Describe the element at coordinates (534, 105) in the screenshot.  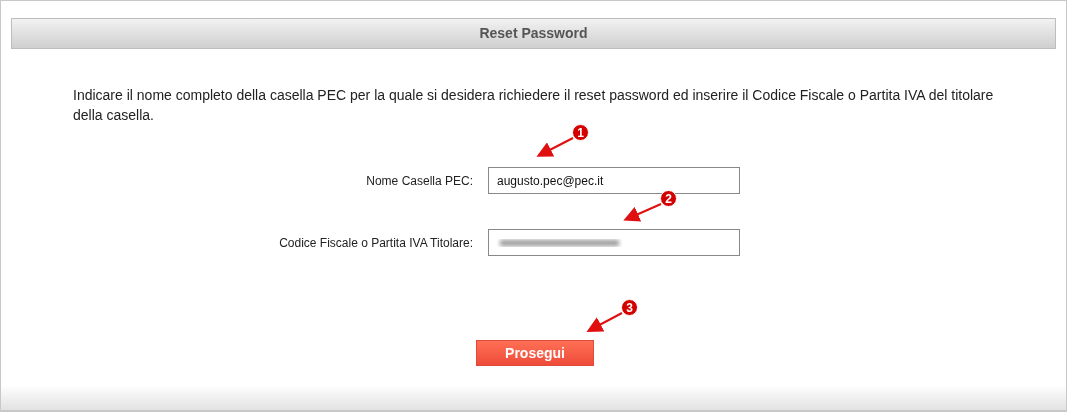
I see `instructions-text: Indicare il nome completo della casella PEC per la quale si desidera richiedere il reset password ed inserire il Codice Fiscale o Partita IVA del titolare della casella.` at that location.